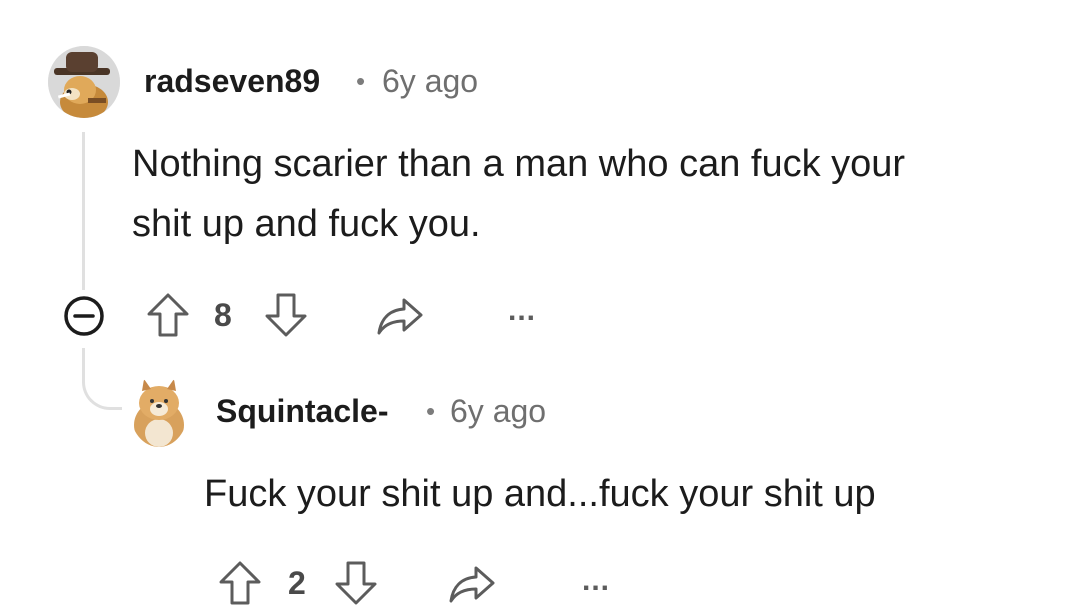 The height and width of the screenshot is (606, 1080). Describe the element at coordinates (232, 81) in the screenshot. I see `comment-username: radseven89` at that location.